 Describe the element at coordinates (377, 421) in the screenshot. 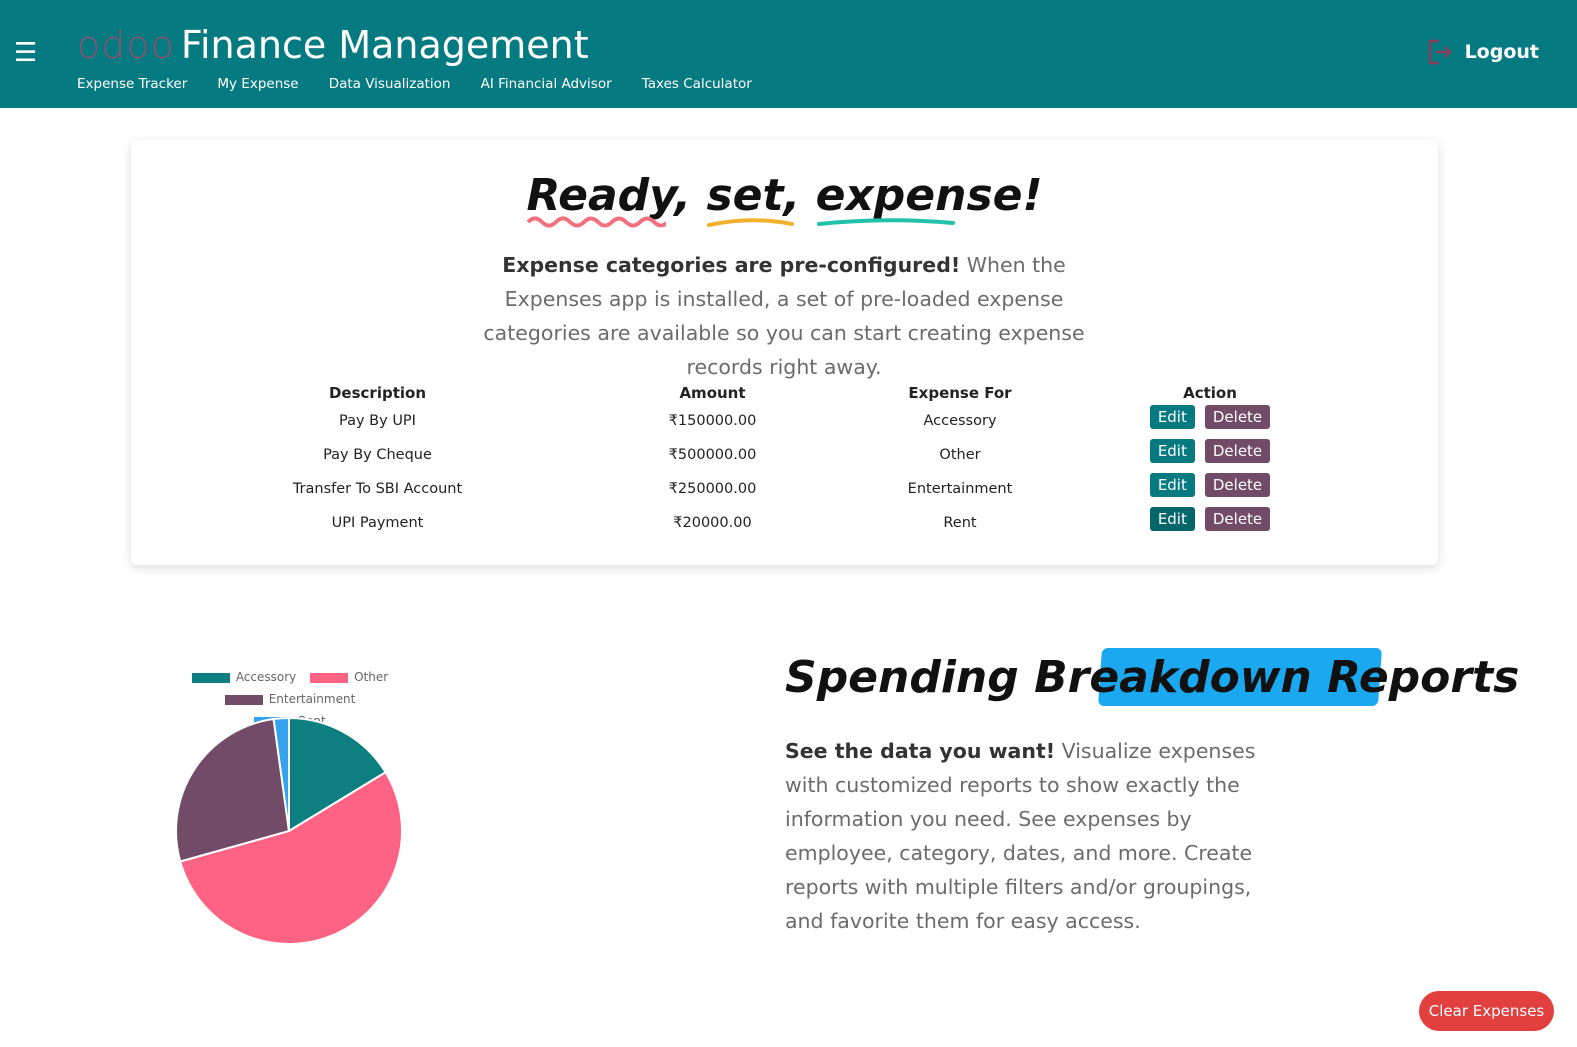

I see `cell-description: Pay By UPI` at that location.